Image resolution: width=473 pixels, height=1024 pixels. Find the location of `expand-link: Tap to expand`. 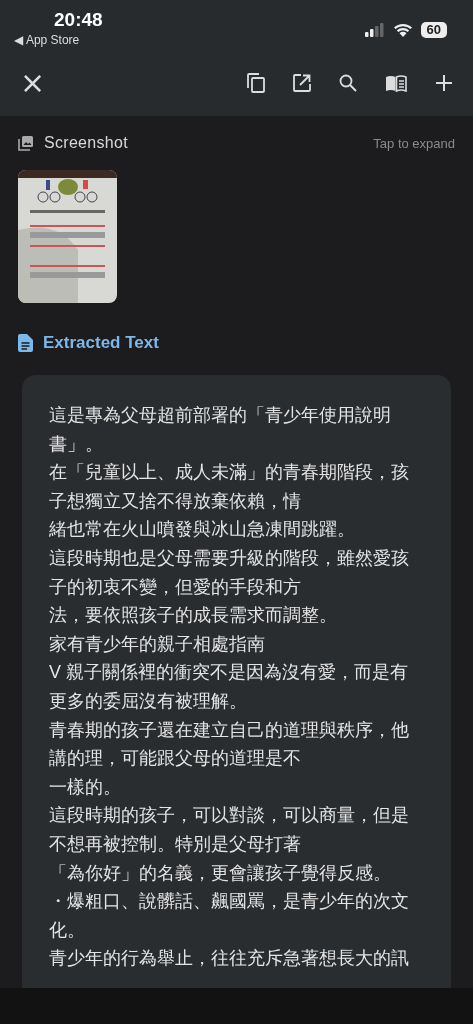

expand-link: Tap to expand is located at coordinates (414, 143).